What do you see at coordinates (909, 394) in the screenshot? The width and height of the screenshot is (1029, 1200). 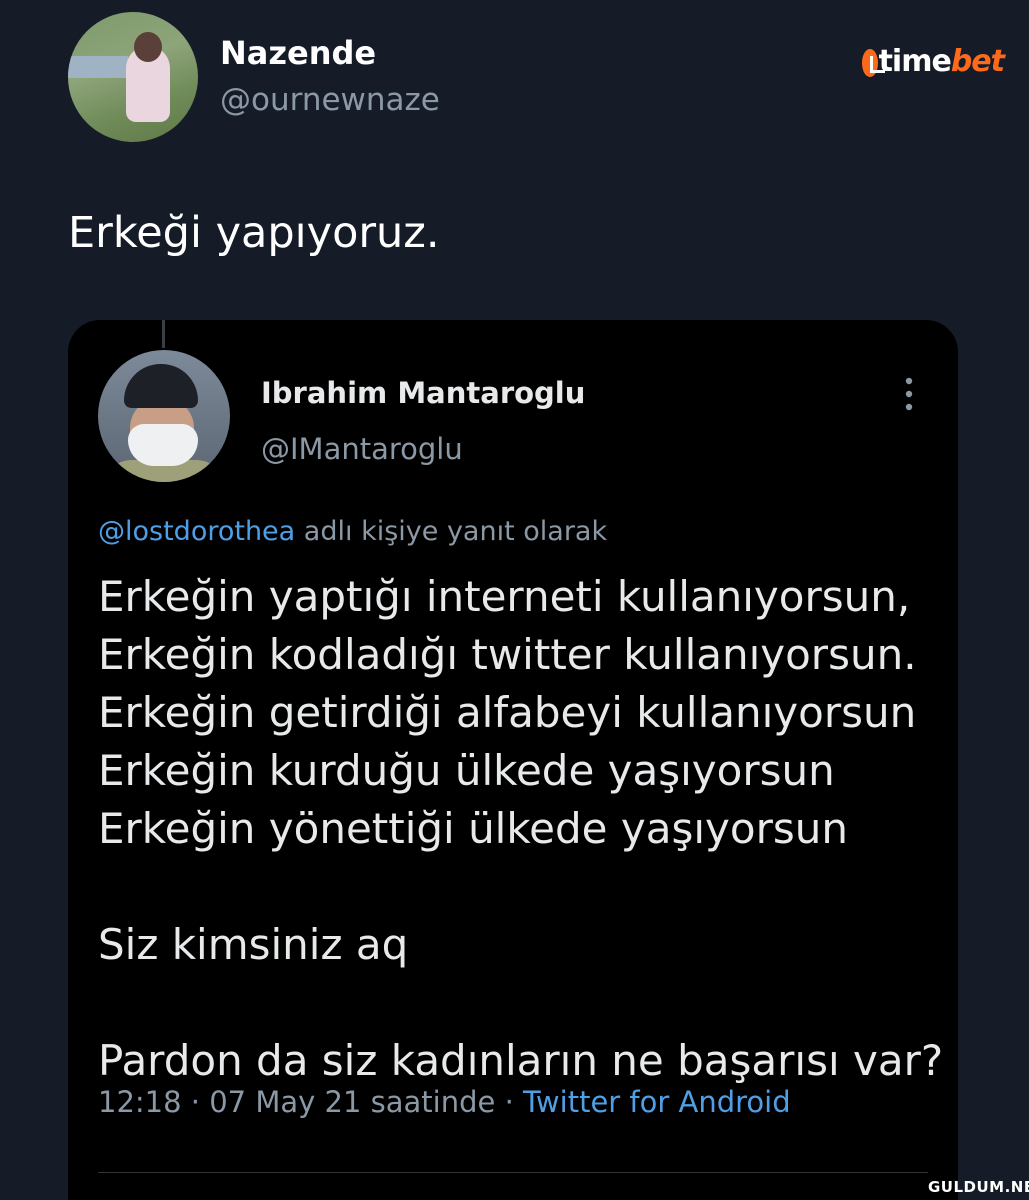 I see `more-vertical-icon` at bounding box center [909, 394].